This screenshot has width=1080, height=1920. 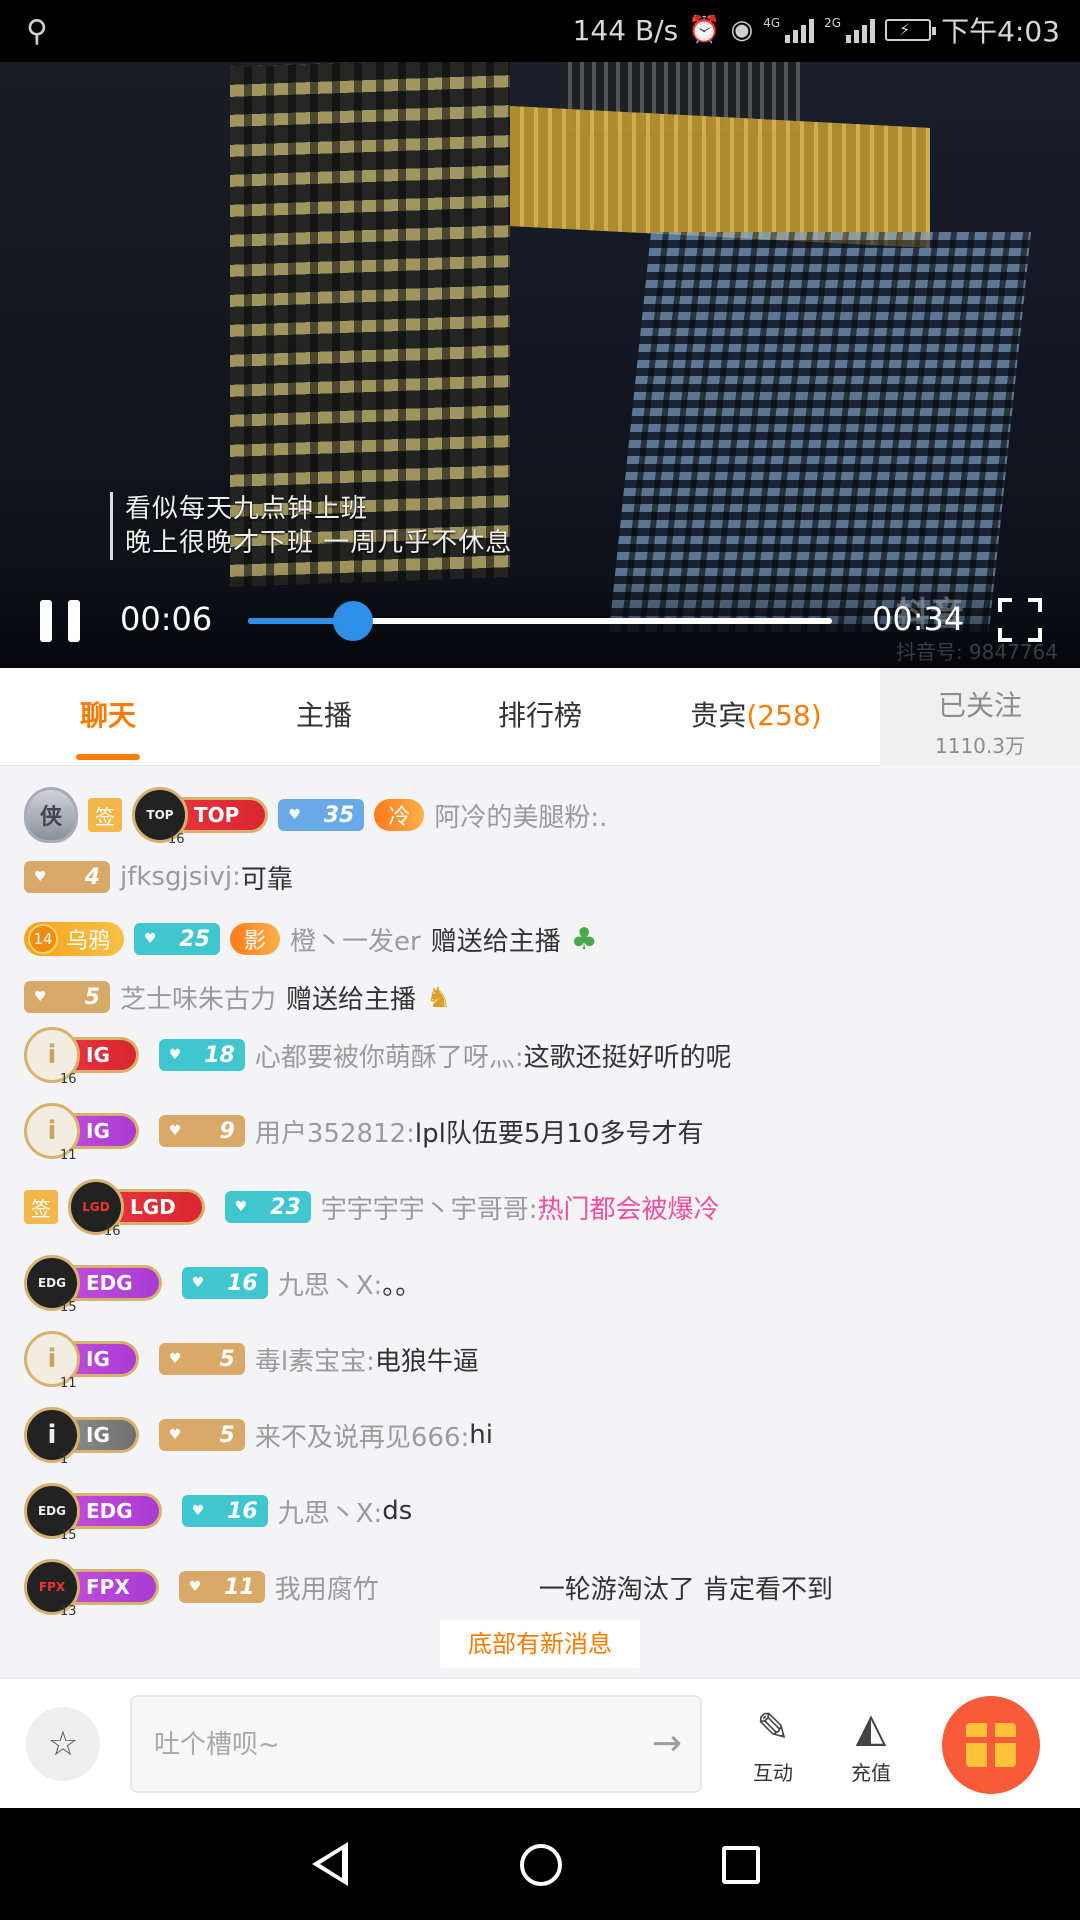 I want to click on party-popper-icon: ✎, so click(x=773, y=1728).